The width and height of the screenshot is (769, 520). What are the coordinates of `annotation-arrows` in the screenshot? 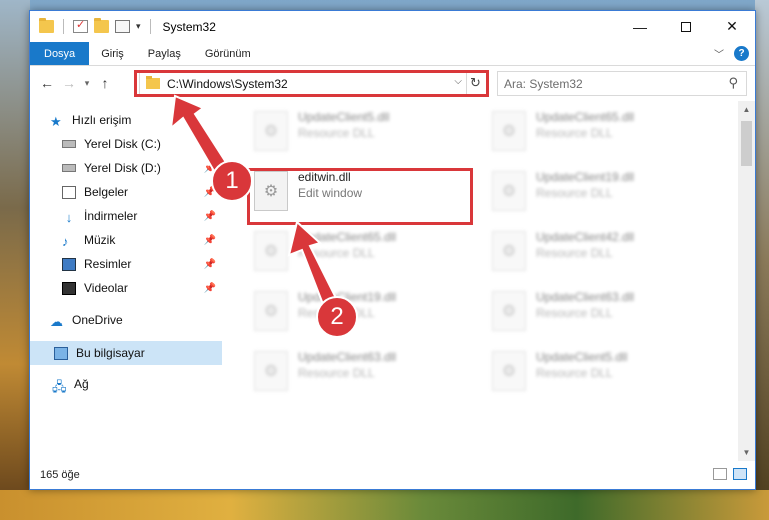 It's located at (255, 204).